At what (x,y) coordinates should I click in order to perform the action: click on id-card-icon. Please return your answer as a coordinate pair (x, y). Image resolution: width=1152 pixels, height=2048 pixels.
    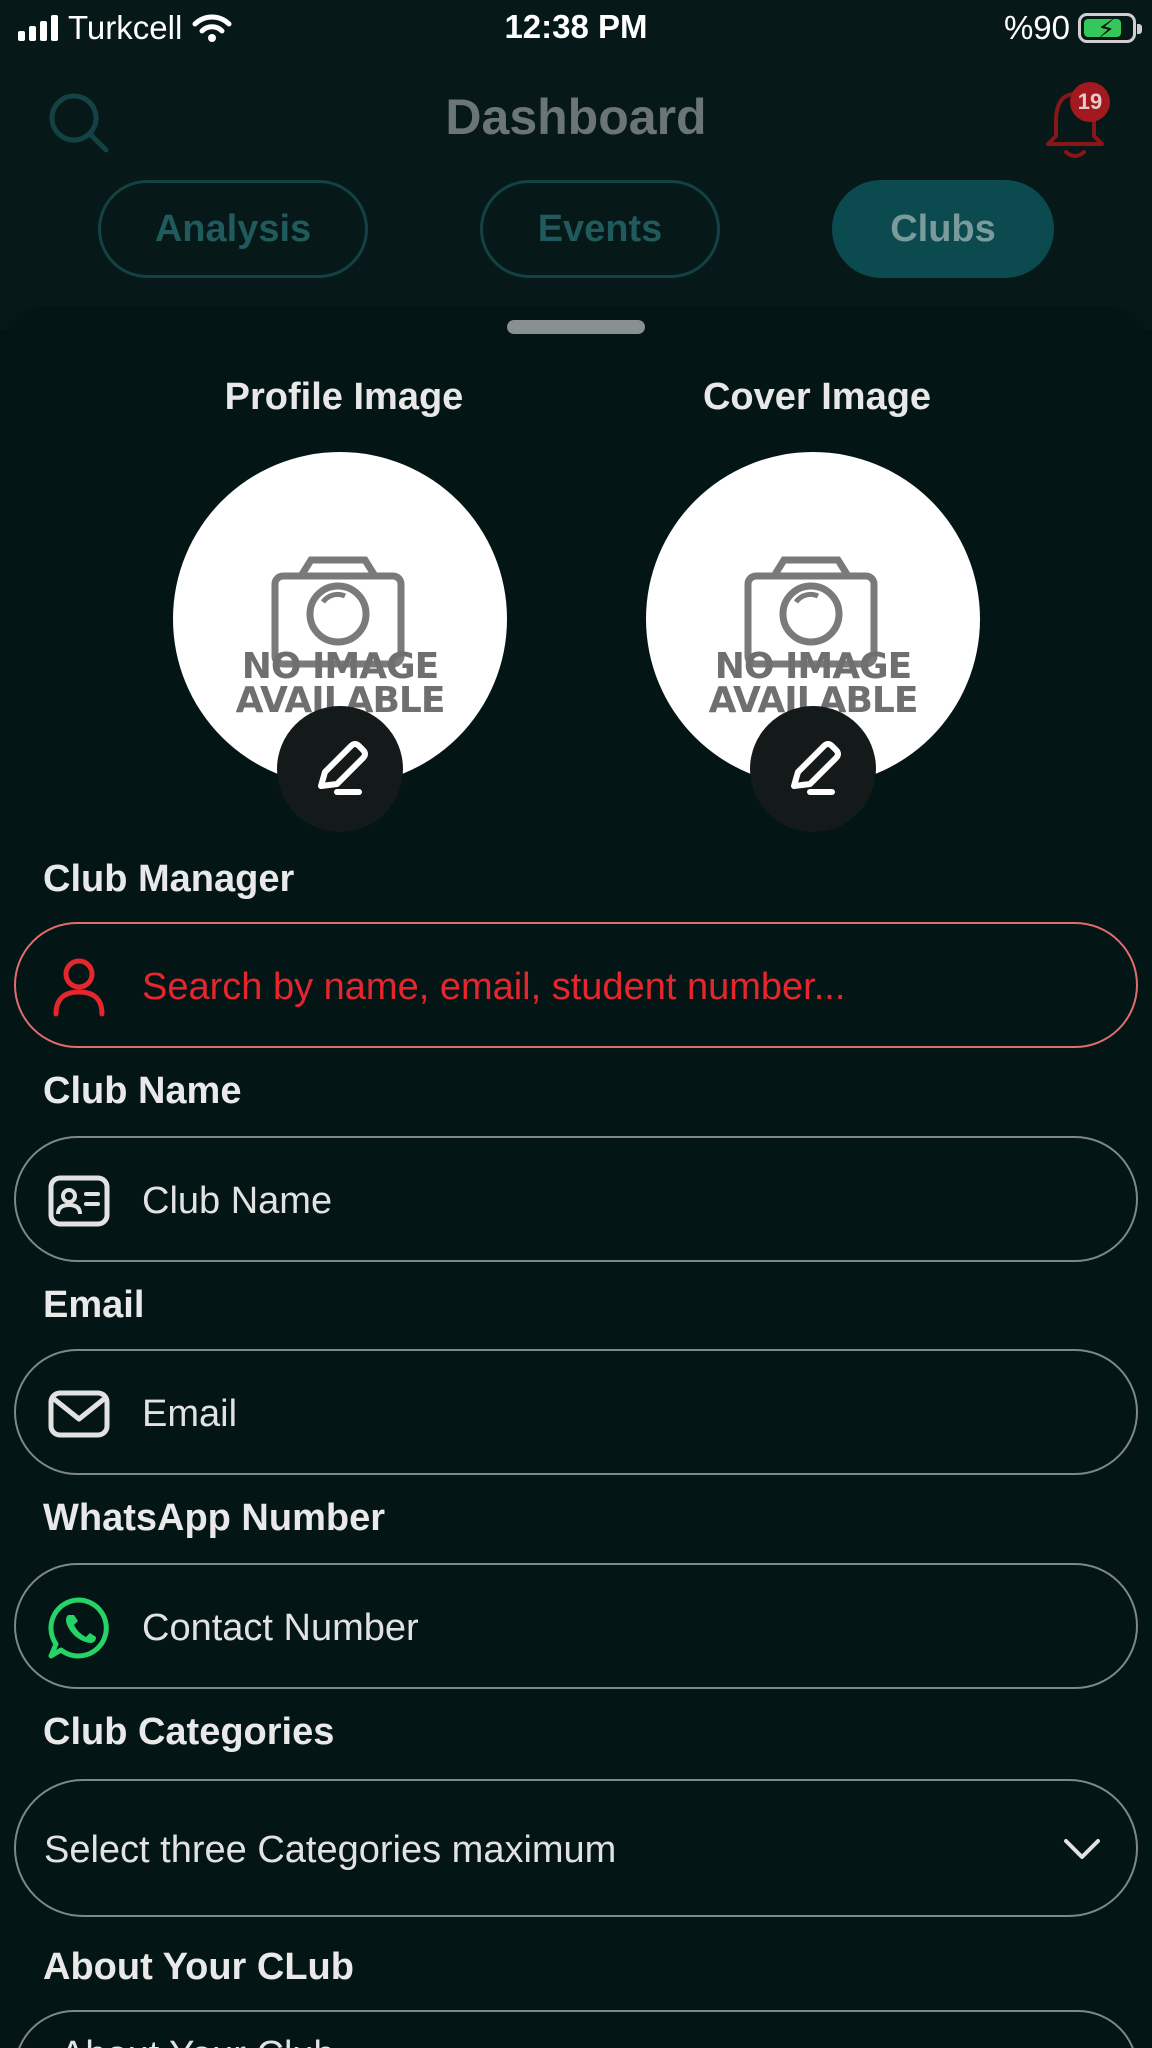
    Looking at the image, I should click on (79, 1201).